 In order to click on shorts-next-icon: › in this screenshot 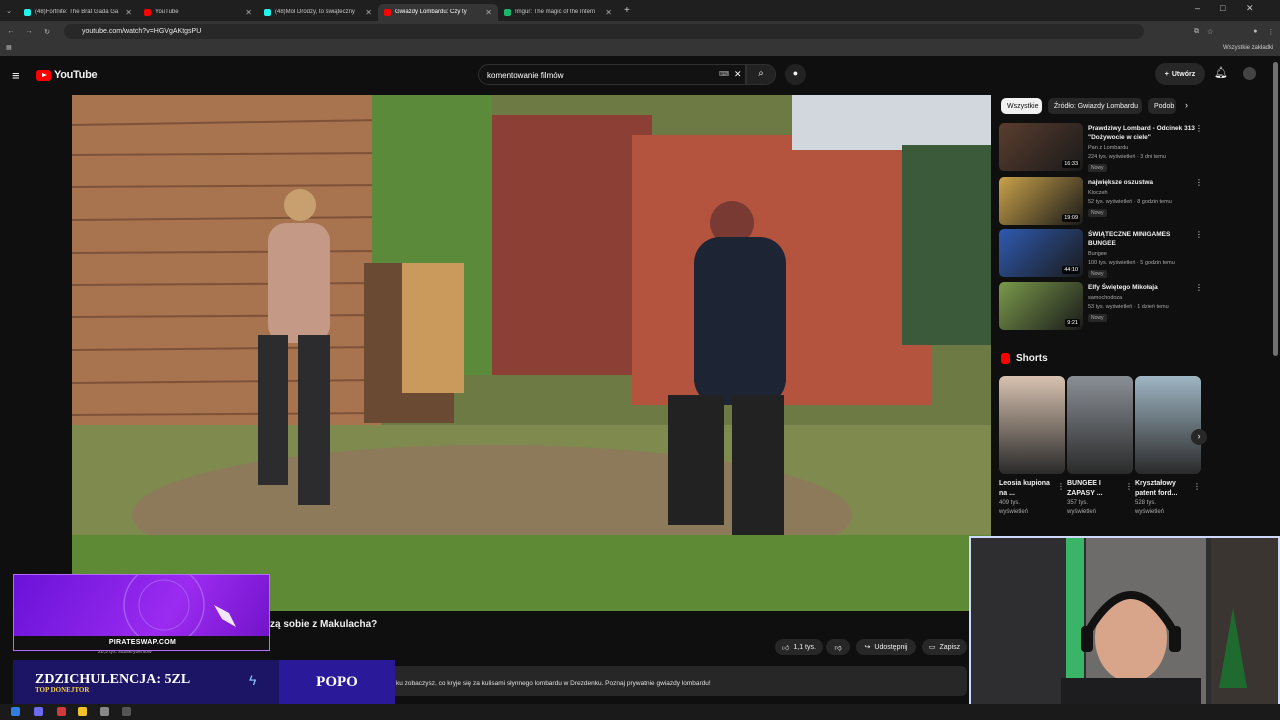, I will do `click(1199, 437)`.